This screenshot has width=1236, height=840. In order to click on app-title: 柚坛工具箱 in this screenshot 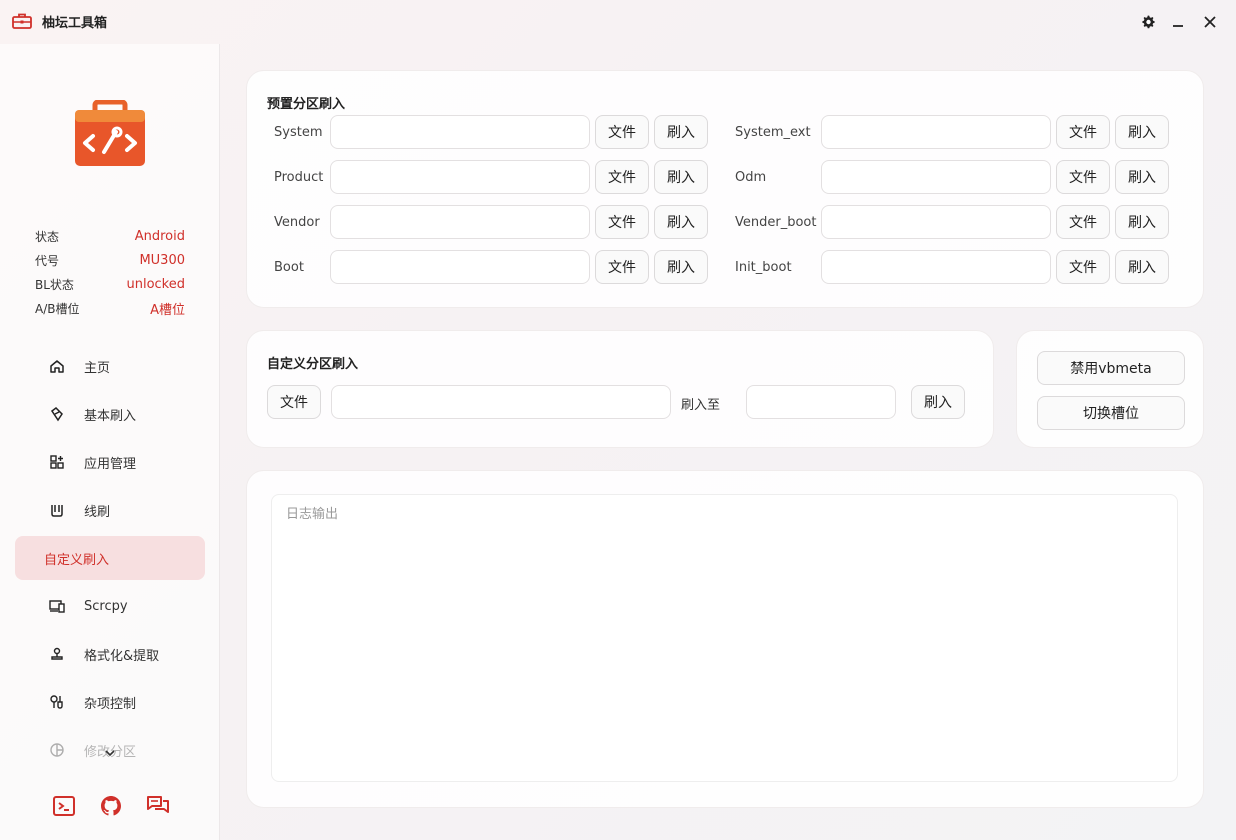, I will do `click(75, 23)`.